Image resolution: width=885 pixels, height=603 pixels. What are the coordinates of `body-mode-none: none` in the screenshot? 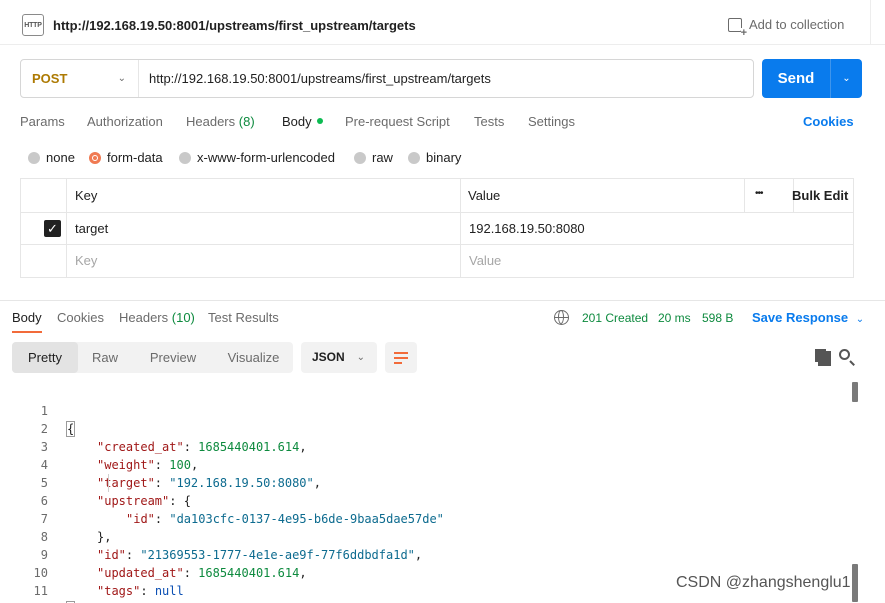 It's located at (51, 157).